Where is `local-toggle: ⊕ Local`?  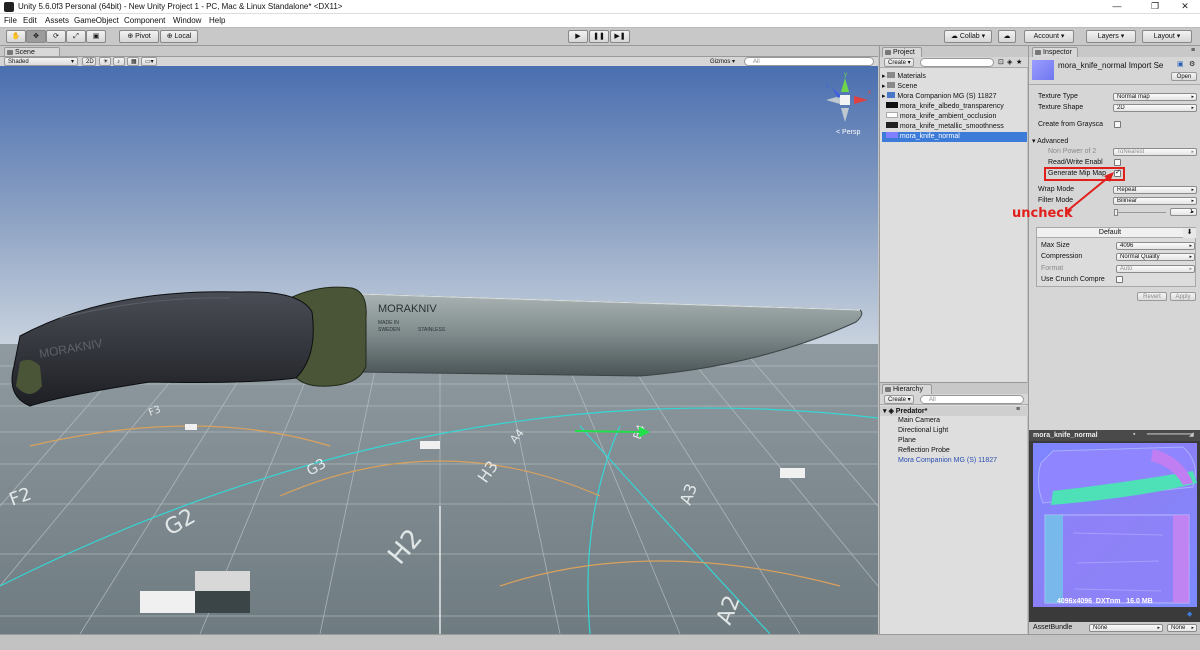
local-toggle: ⊕ Local is located at coordinates (179, 36).